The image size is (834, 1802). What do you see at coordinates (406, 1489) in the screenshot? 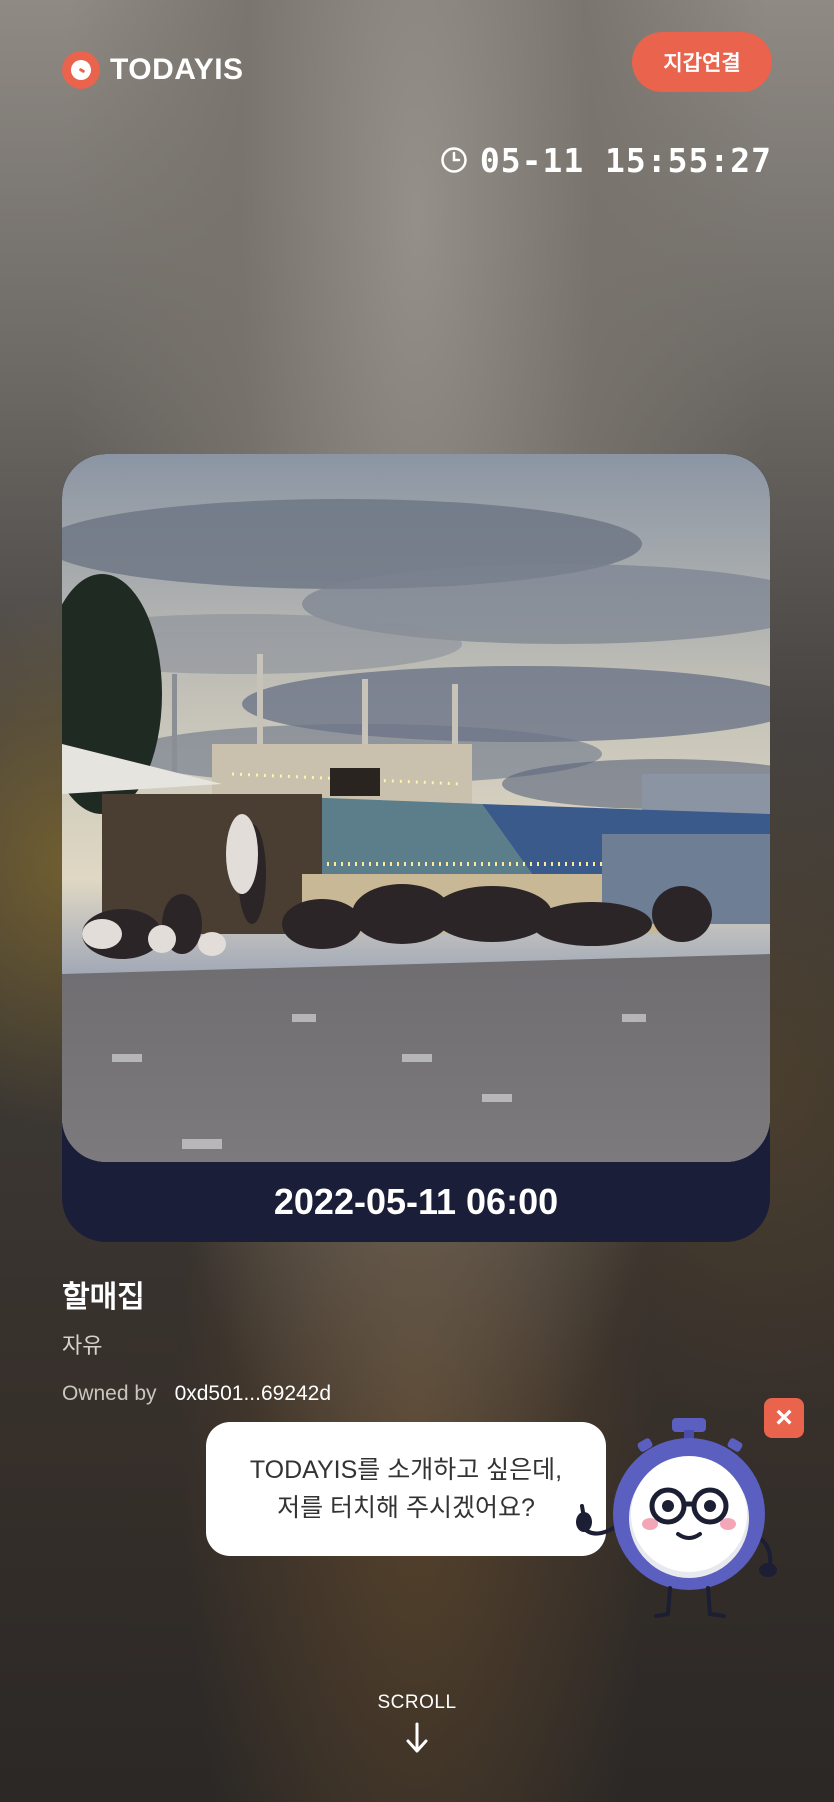
I see `speech-bubble: TODAYIS를 소개하고 싶은데, 저를 터치해 주시겠어요?` at bounding box center [406, 1489].